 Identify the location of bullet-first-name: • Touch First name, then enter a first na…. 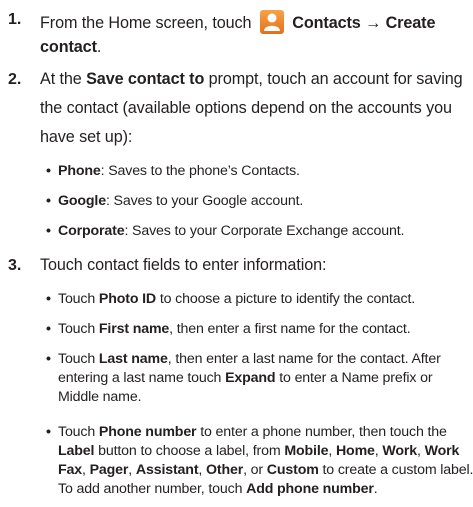
(228, 329).